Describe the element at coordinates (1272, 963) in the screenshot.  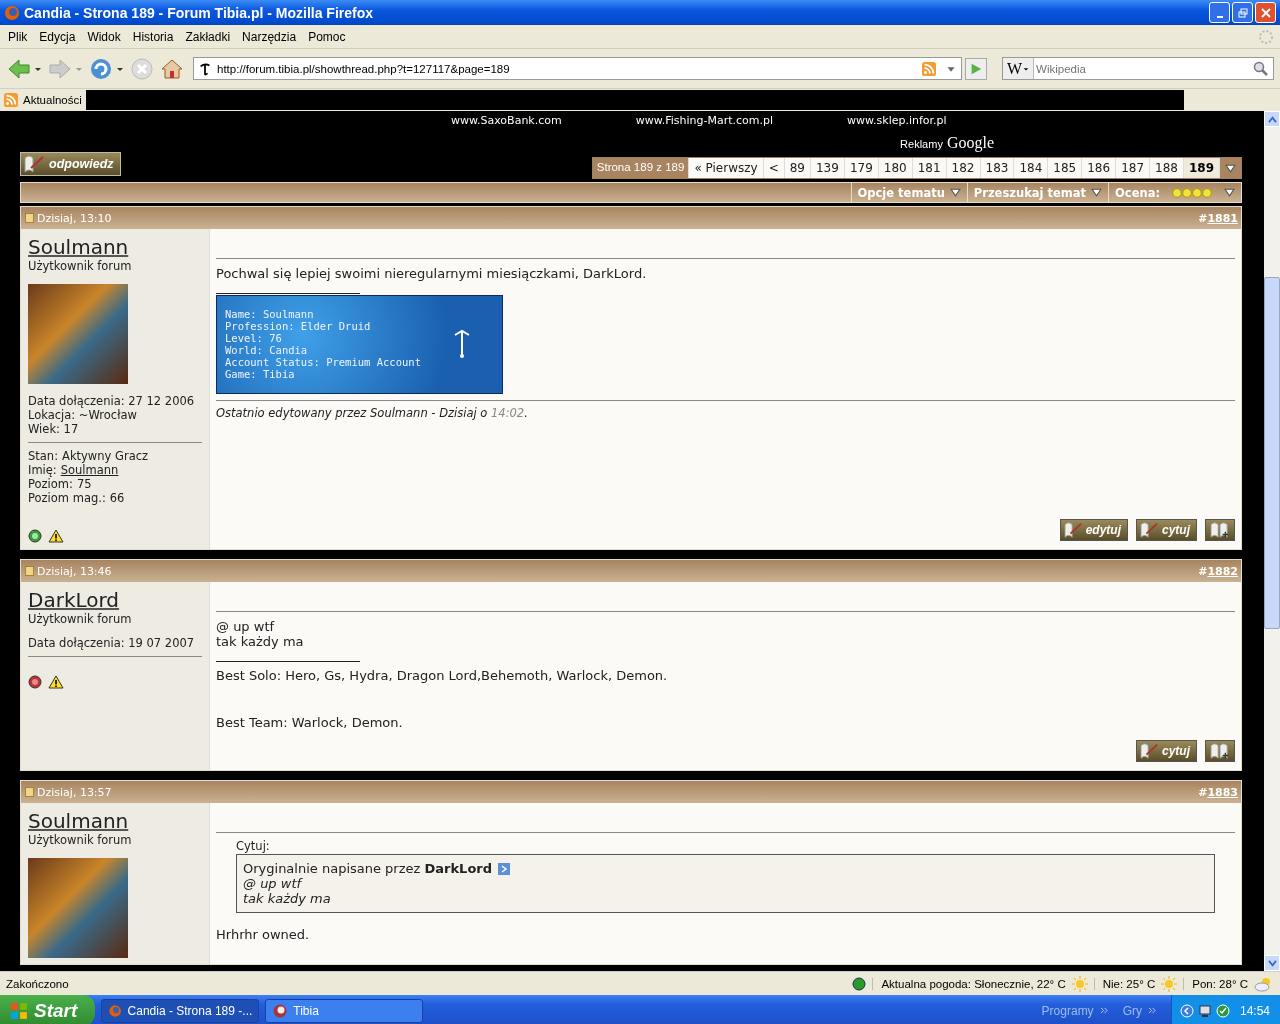
I see `scroll-down-button` at that location.